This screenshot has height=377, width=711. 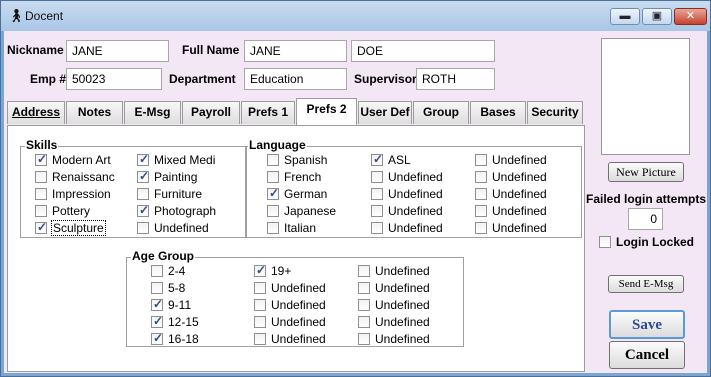 I want to click on first-name-field: JANE, so click(x=295, y=51).